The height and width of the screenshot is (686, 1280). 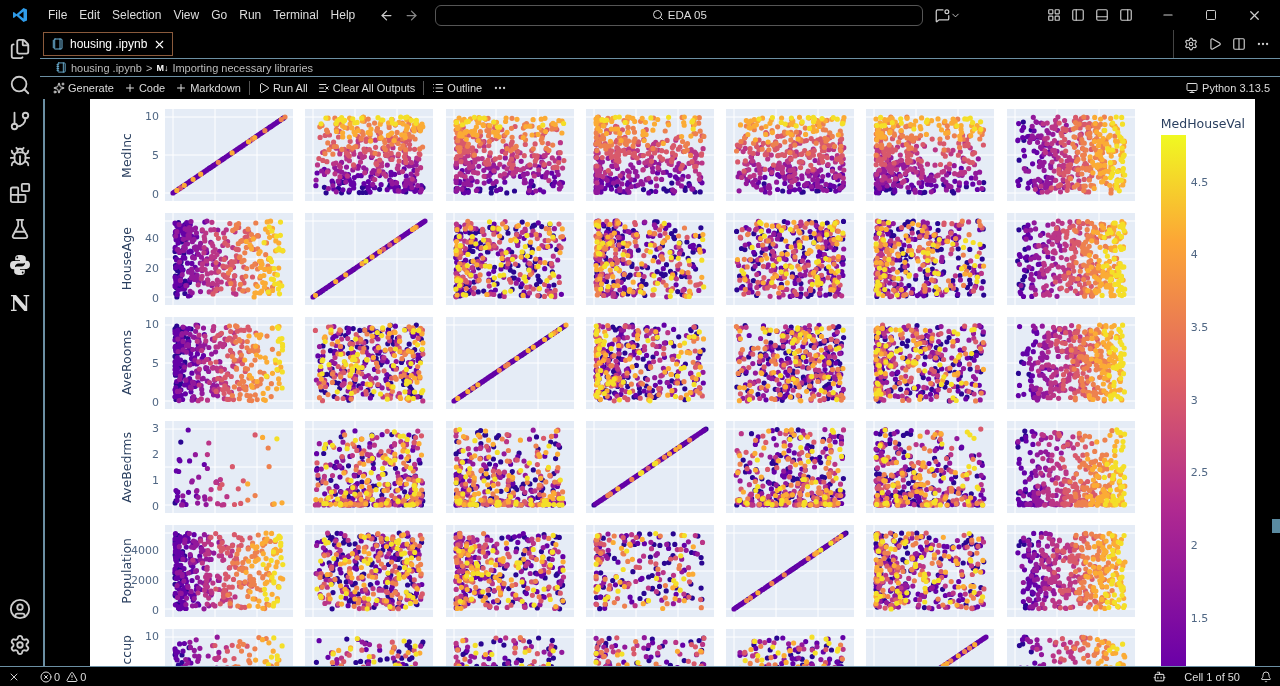 I want to click on account-icon, so click(x=20, y=609).